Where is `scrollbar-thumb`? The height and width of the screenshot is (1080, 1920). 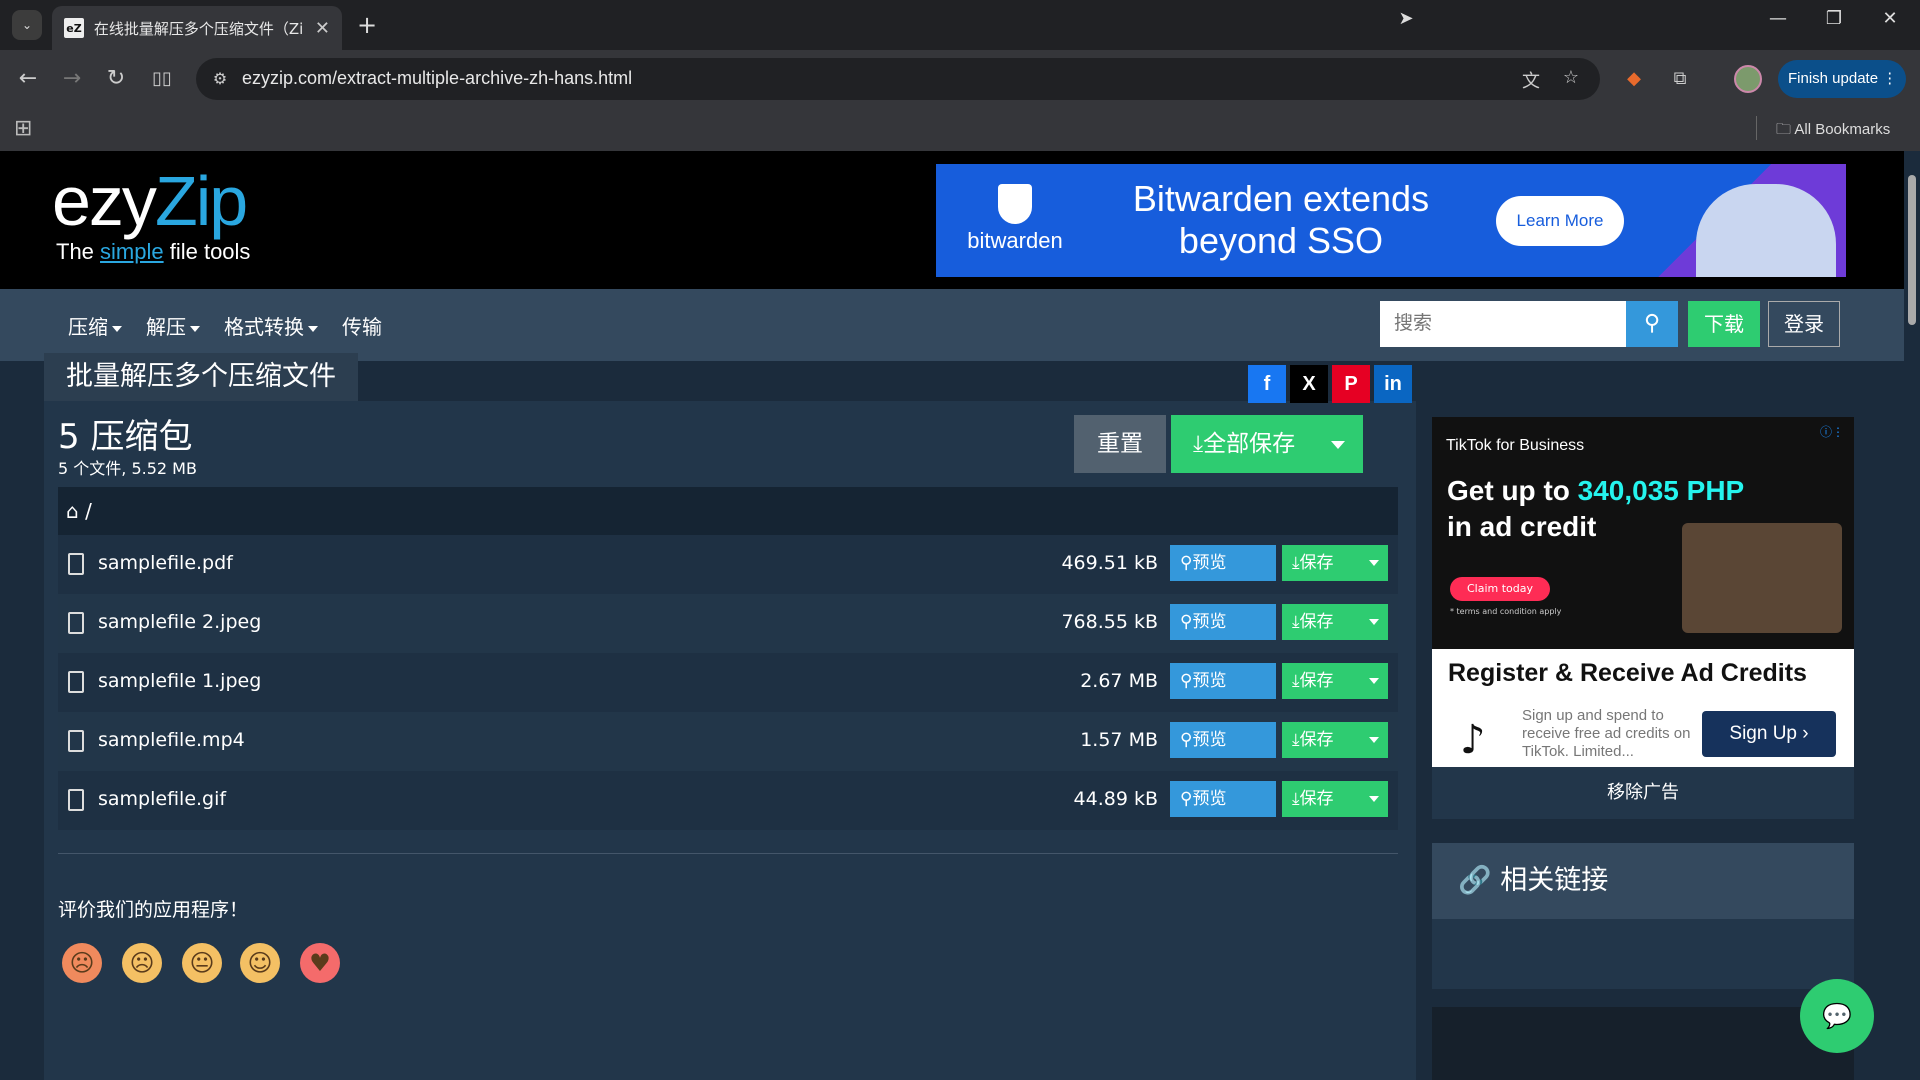
scrollbar-thumb is located at coordinates (1912, 250).